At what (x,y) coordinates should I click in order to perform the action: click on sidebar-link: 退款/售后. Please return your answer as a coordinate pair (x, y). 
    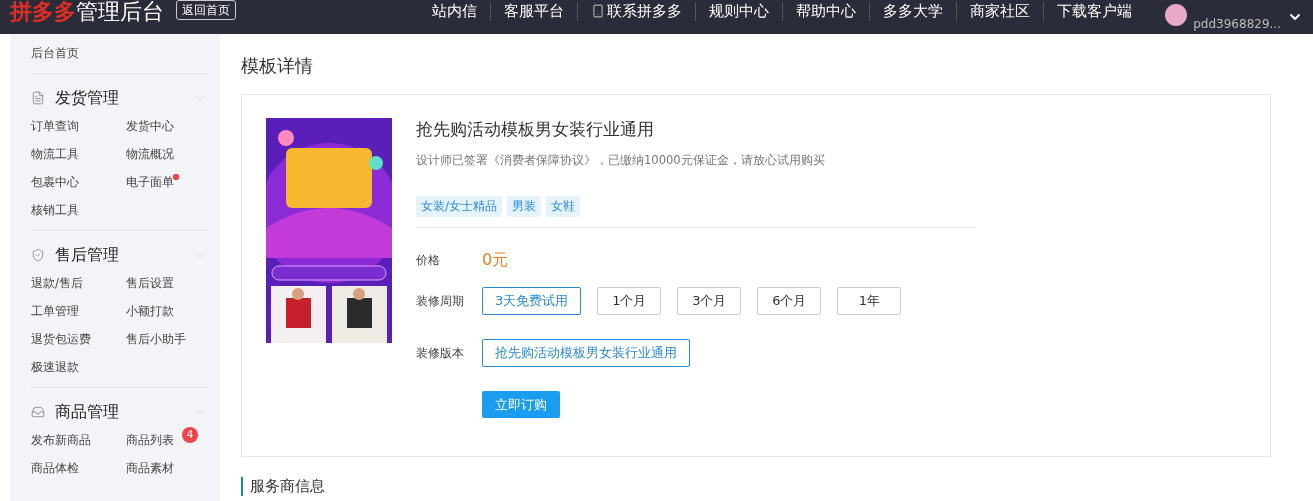
    Looking at the image, I should click on (60, 283).